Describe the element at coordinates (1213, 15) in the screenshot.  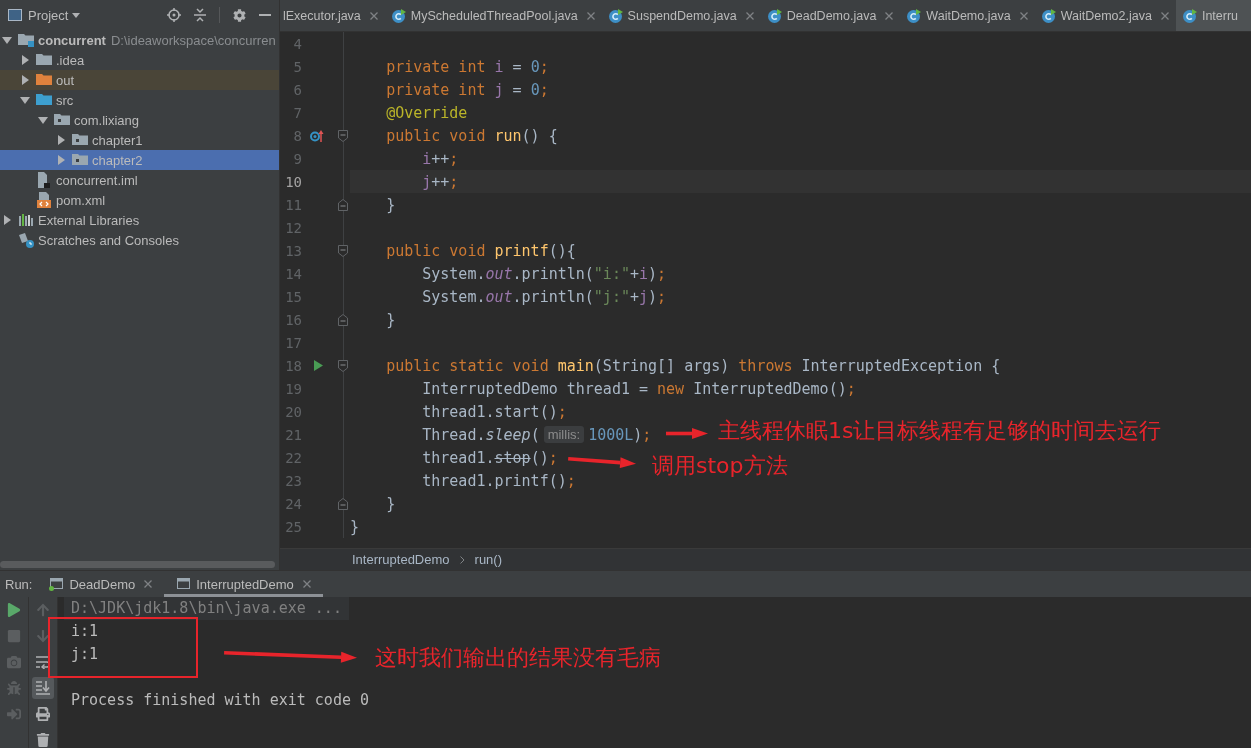
I see `editor-tab: Interru` at that location.